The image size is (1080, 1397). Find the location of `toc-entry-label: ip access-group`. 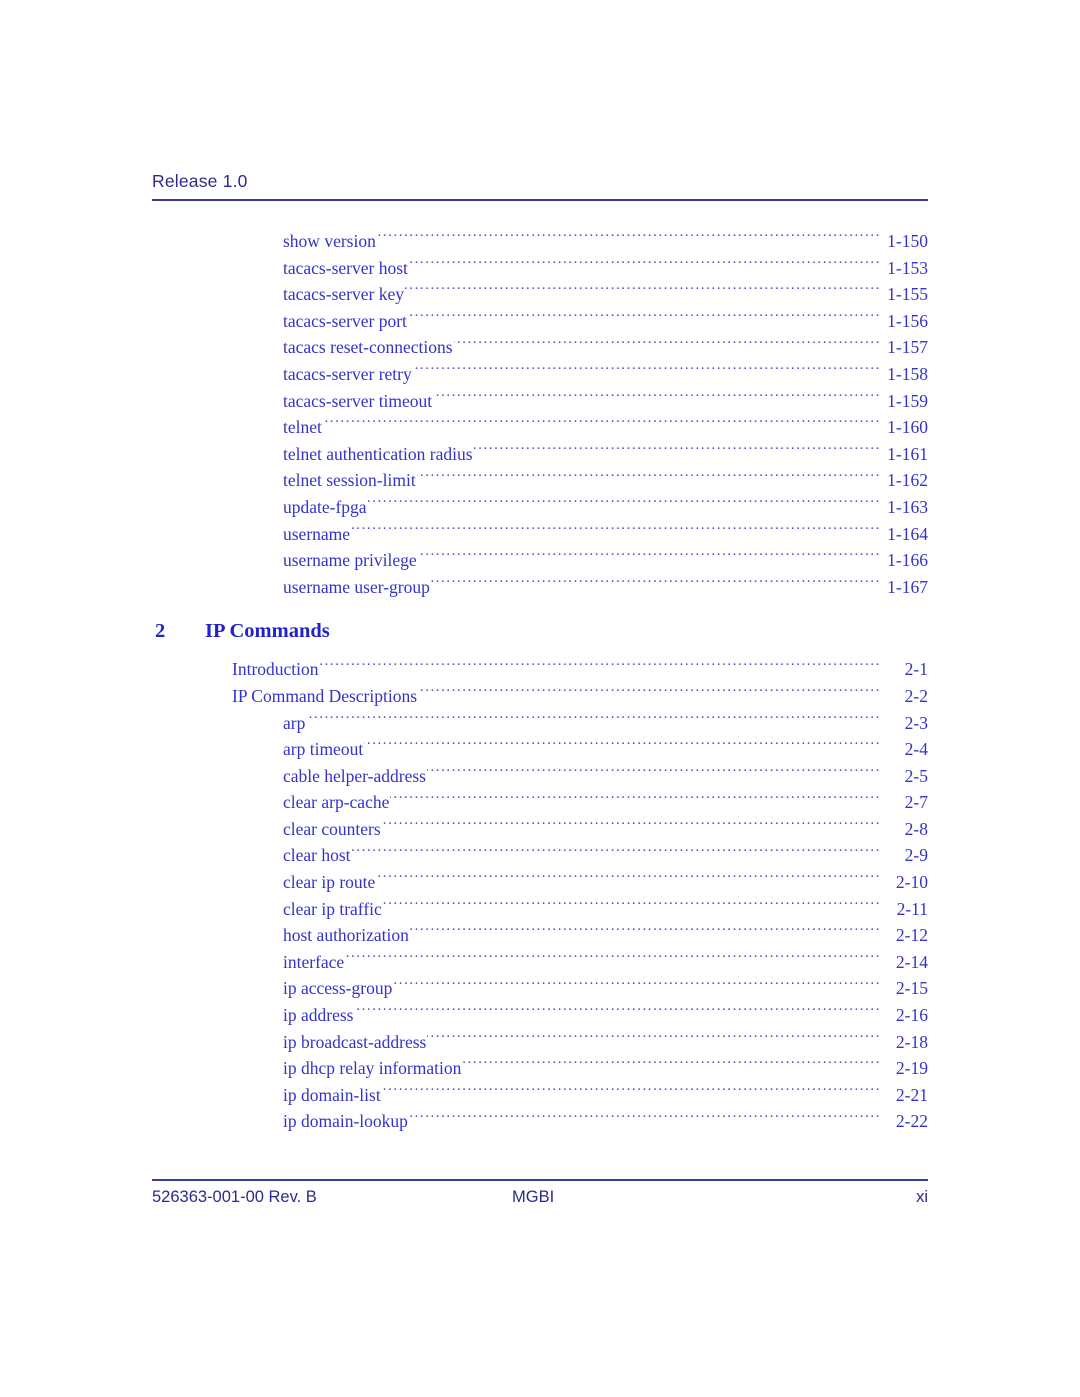

toc-entry-label: ip access-group is located at coordinates (338, 988).